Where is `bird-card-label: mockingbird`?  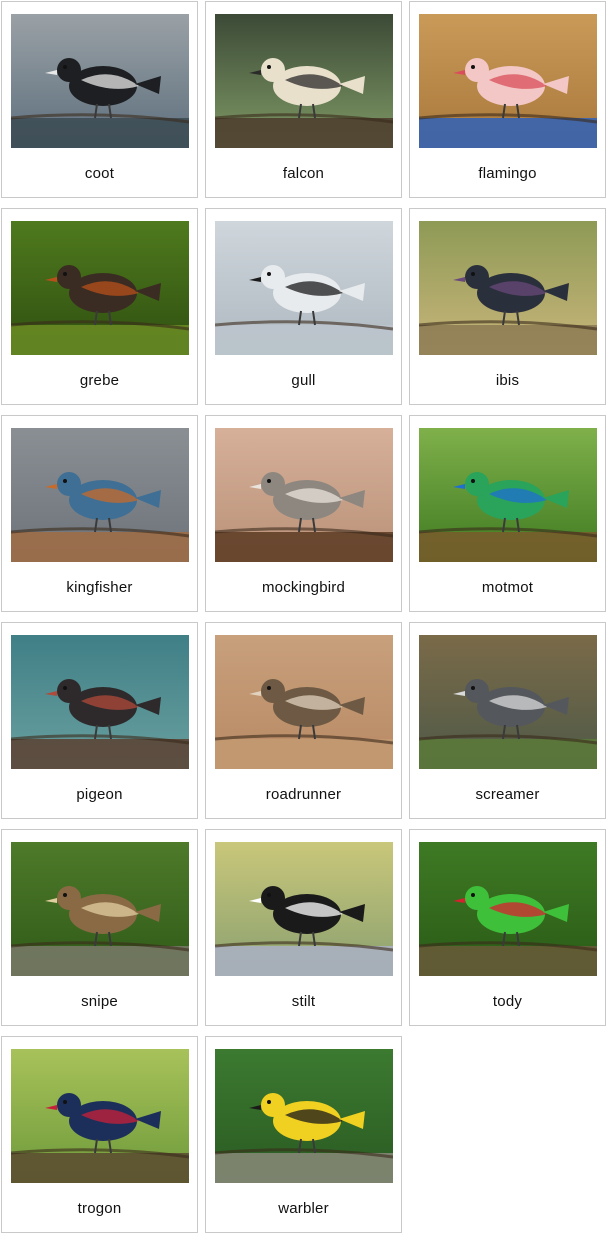 bird-card-label: mockingbird is located at coordinates (303, 587).